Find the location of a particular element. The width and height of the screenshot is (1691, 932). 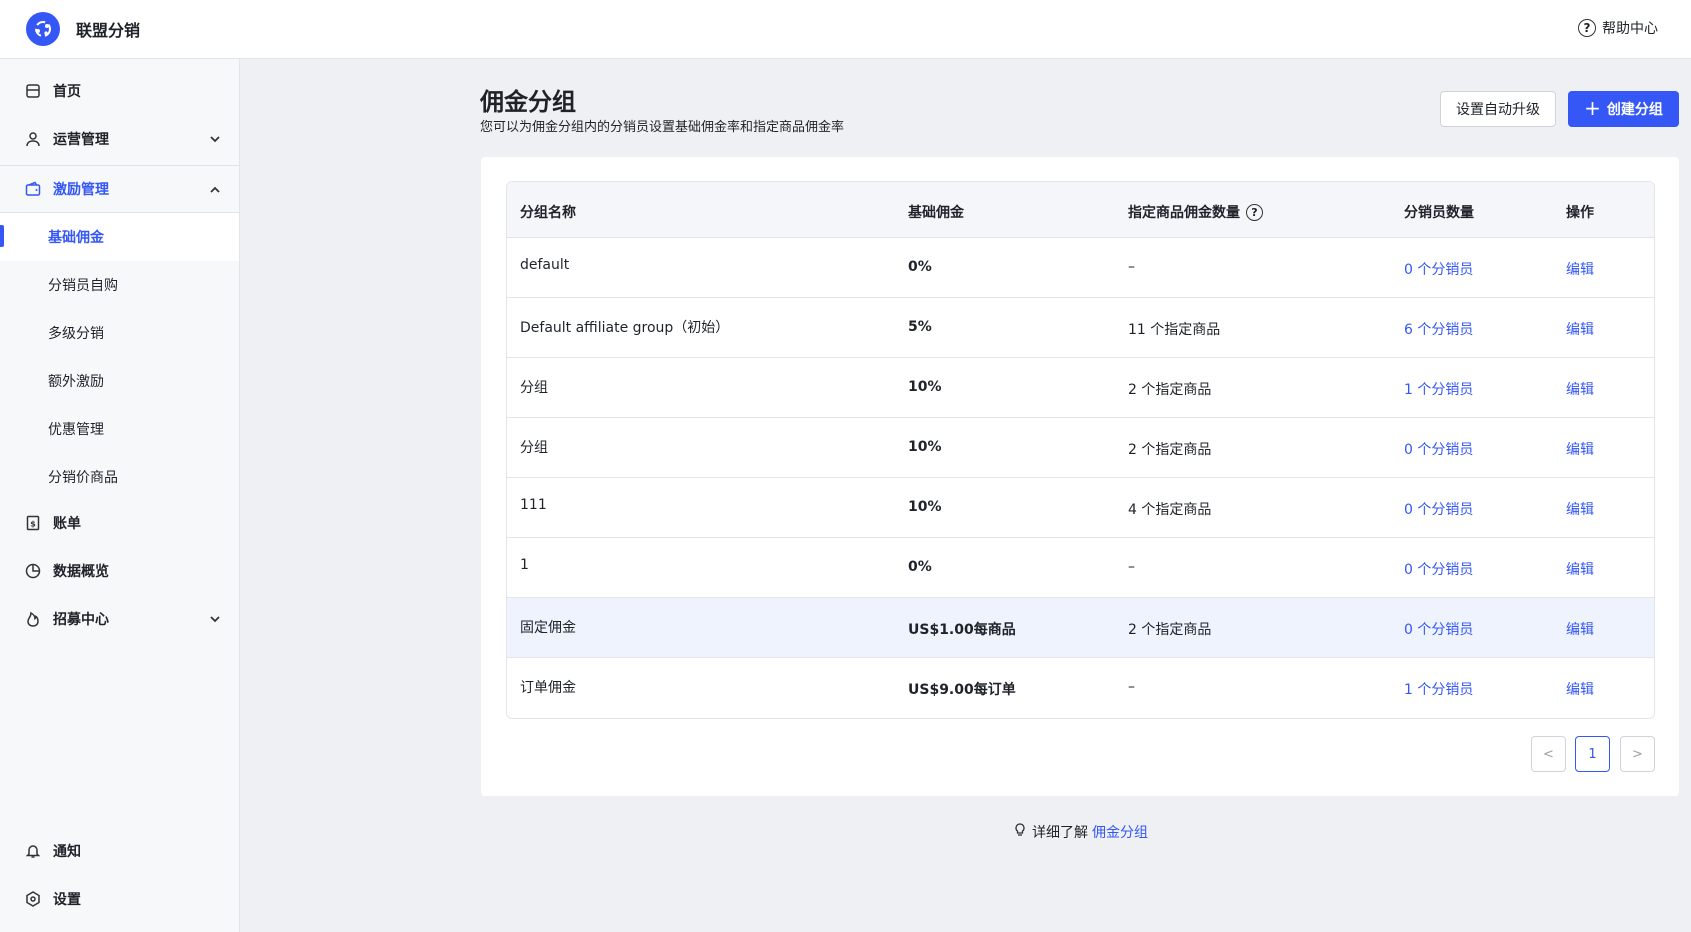

auto-upgrade-button: 设置自动升级 is located at coordinates (1498, 109).